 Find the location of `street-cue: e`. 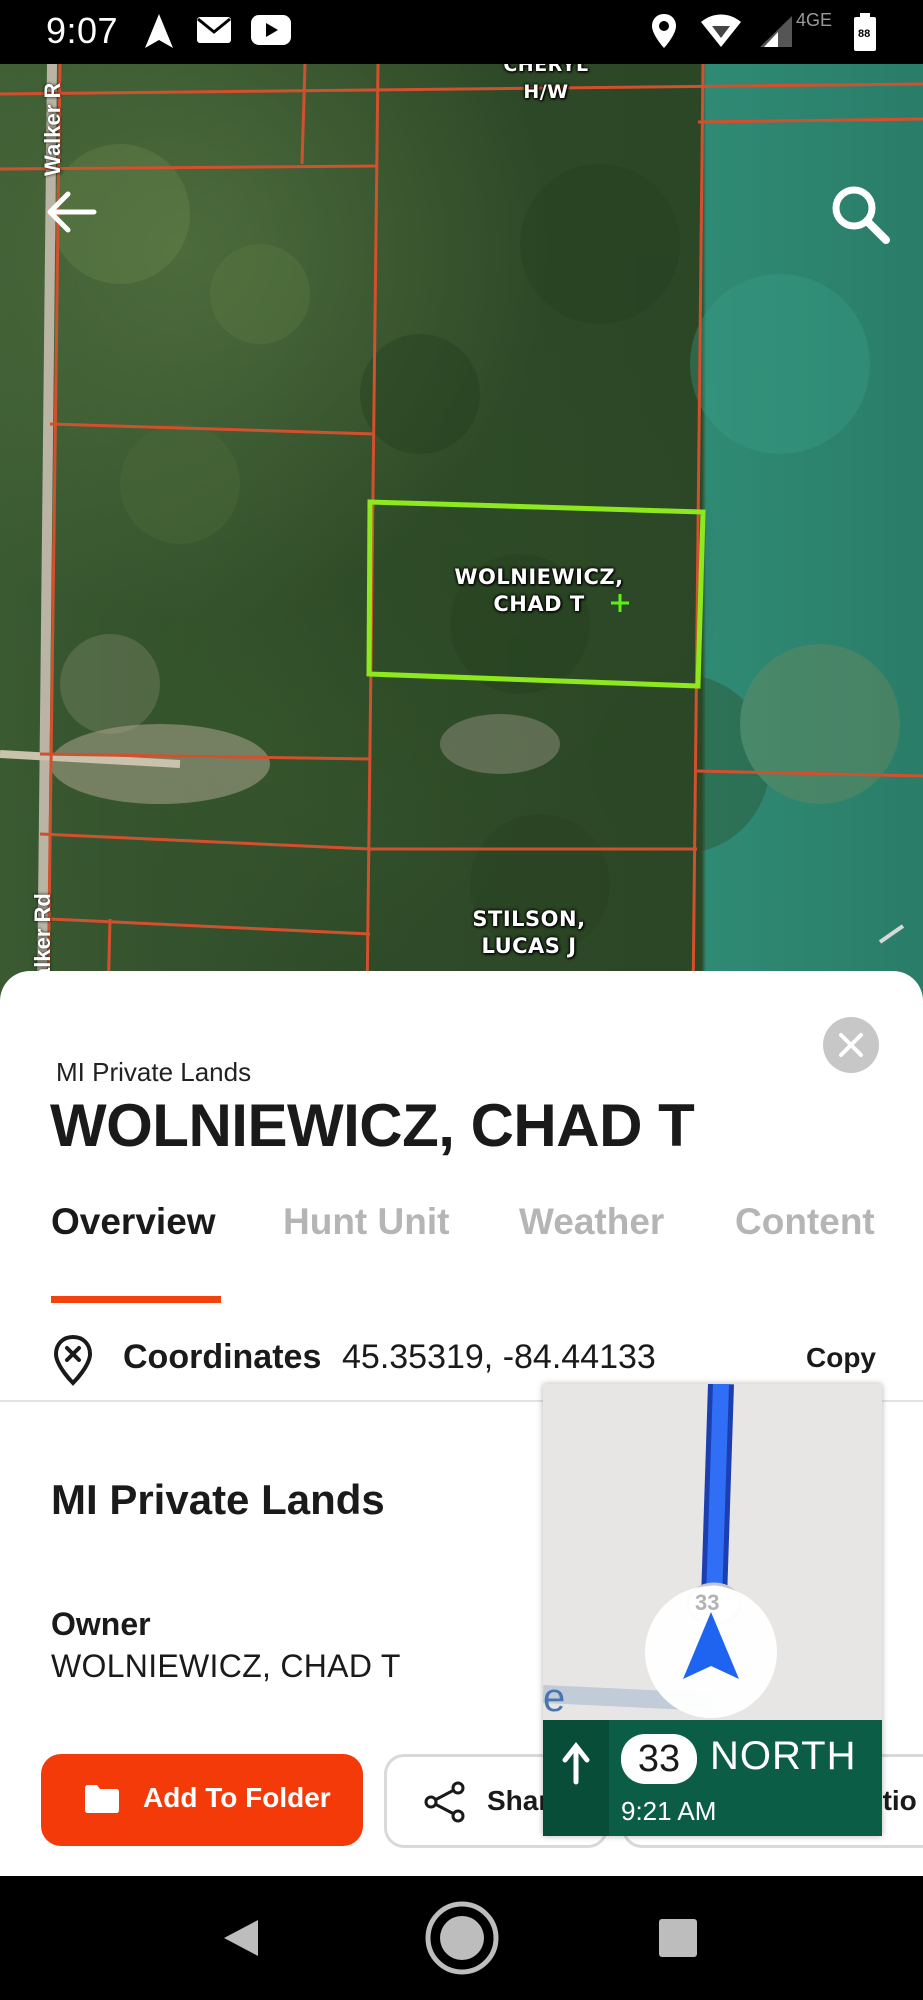

street-cue: e is located at coordinates (554, 1698).